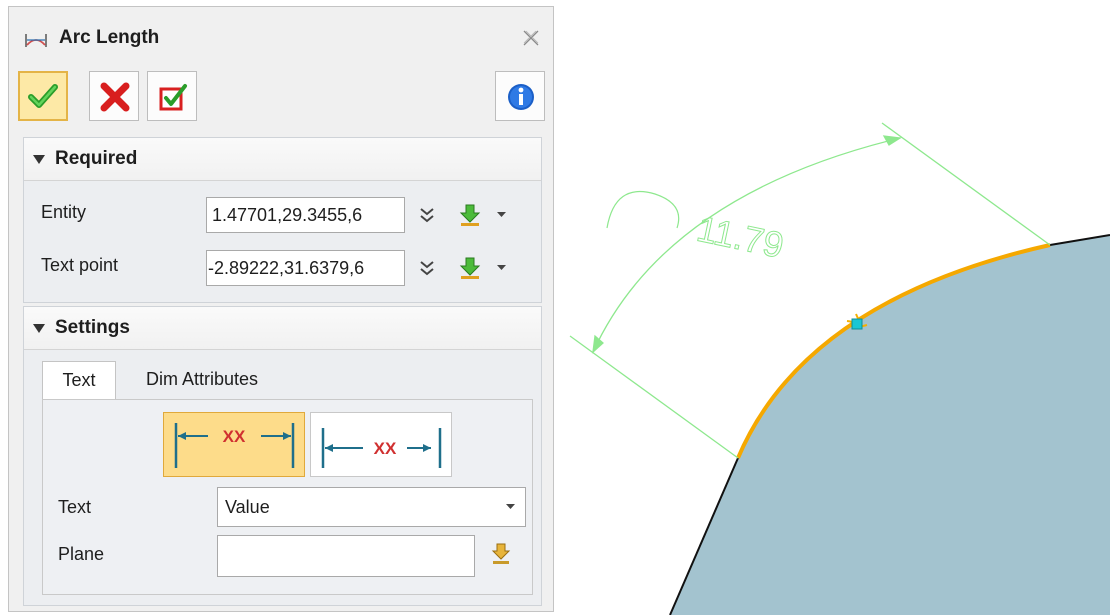  Describe the element at coordinates (501, 554) in the screenshot. I see `pick-plane-icon` at that location.